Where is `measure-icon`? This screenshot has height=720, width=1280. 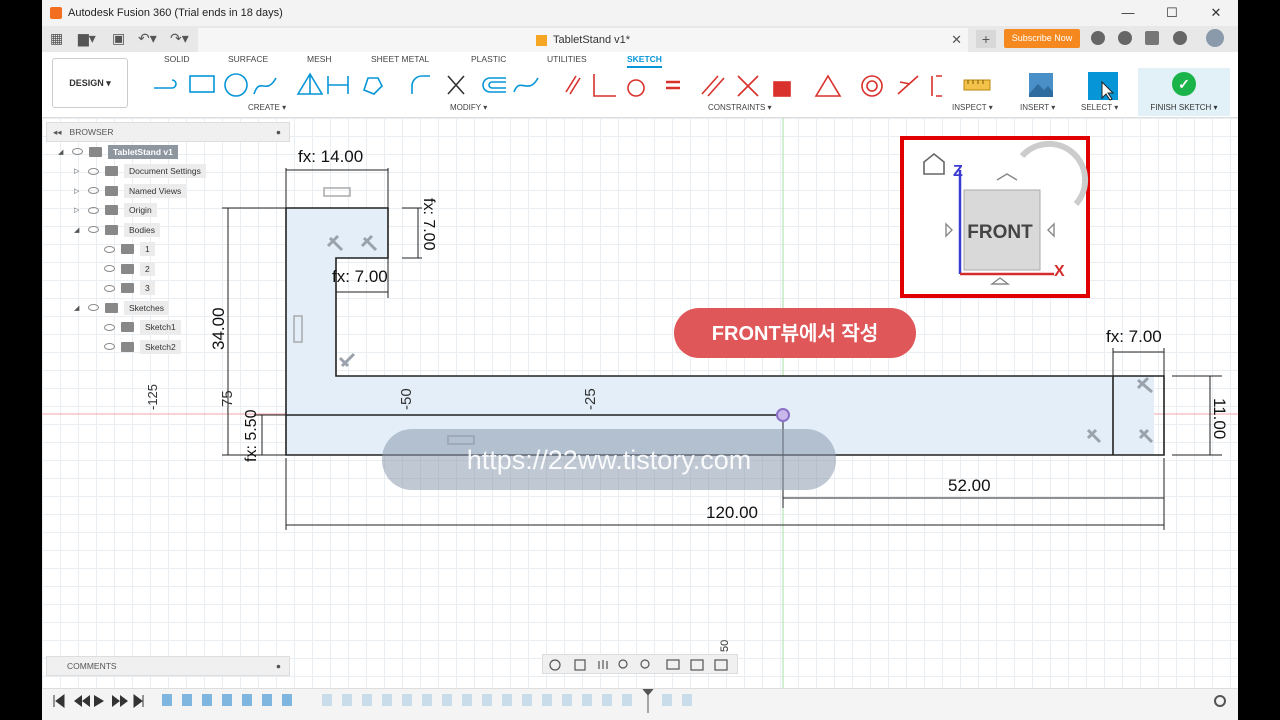
measure-icon is located at coordinates (977, 86).